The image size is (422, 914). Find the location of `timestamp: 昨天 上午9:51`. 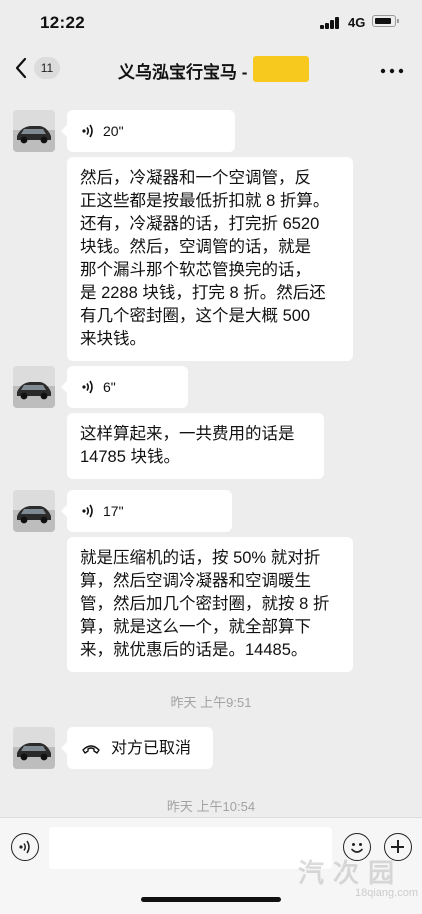

timestamp: 昨天 上午9:51 is located at coordinates (211, 702).